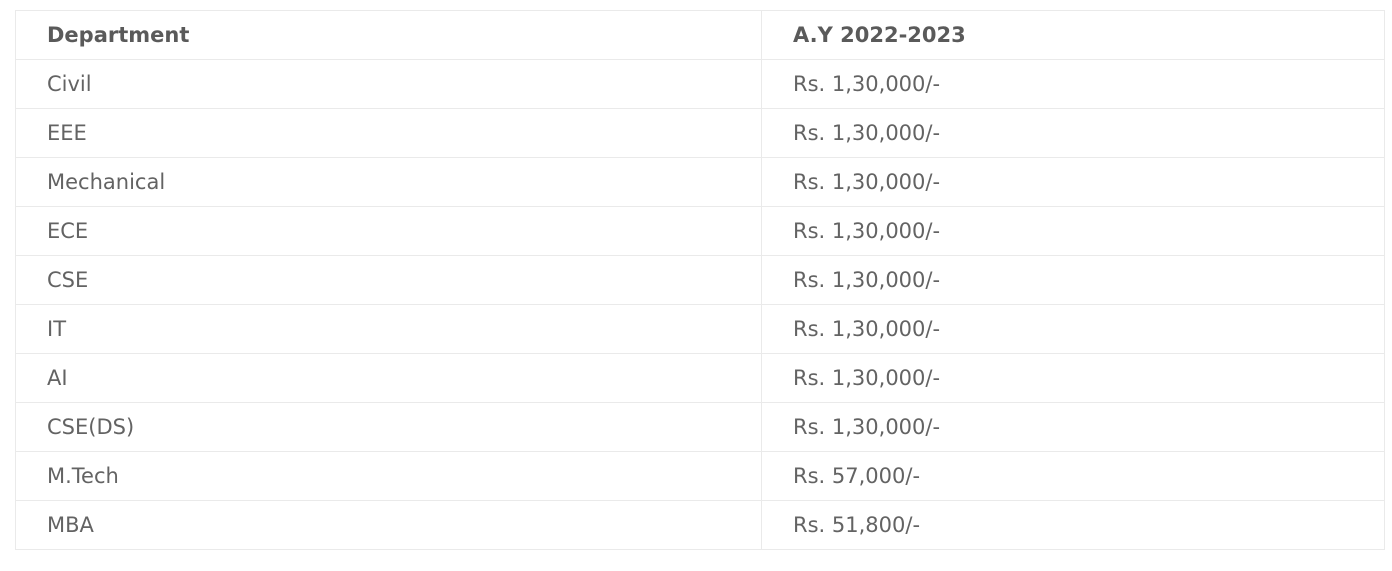 The image size is (1392, 571). What do you see at coordinates (1073, 525) in the screenshot?
I see `fee-cell: Rs. 51,800/-` at bounding box center [1073, 525].